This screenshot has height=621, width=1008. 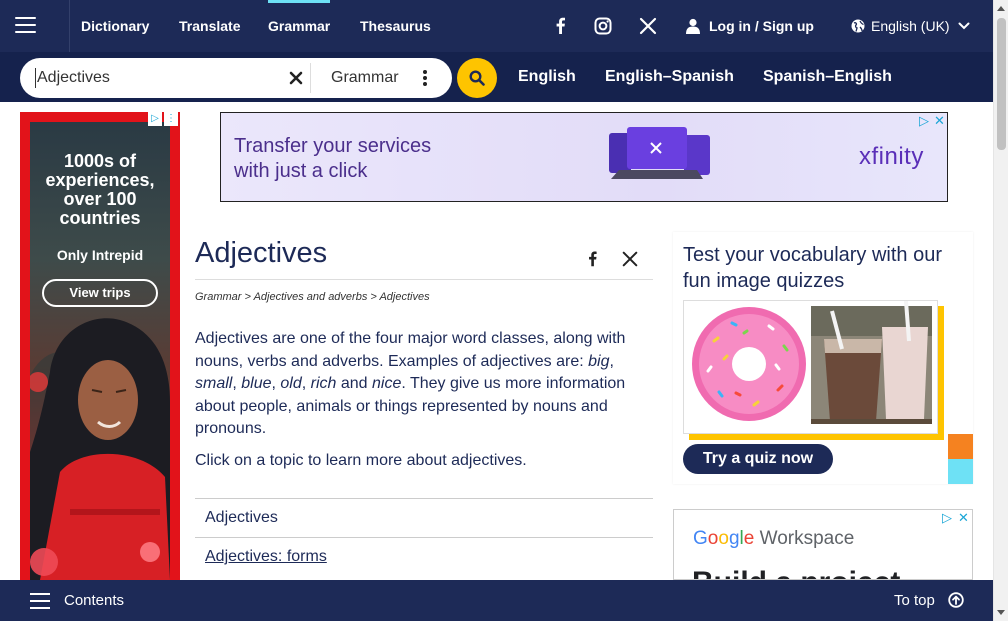 I want to click on view-trips-button: View trips, so click(x=100, y=293).